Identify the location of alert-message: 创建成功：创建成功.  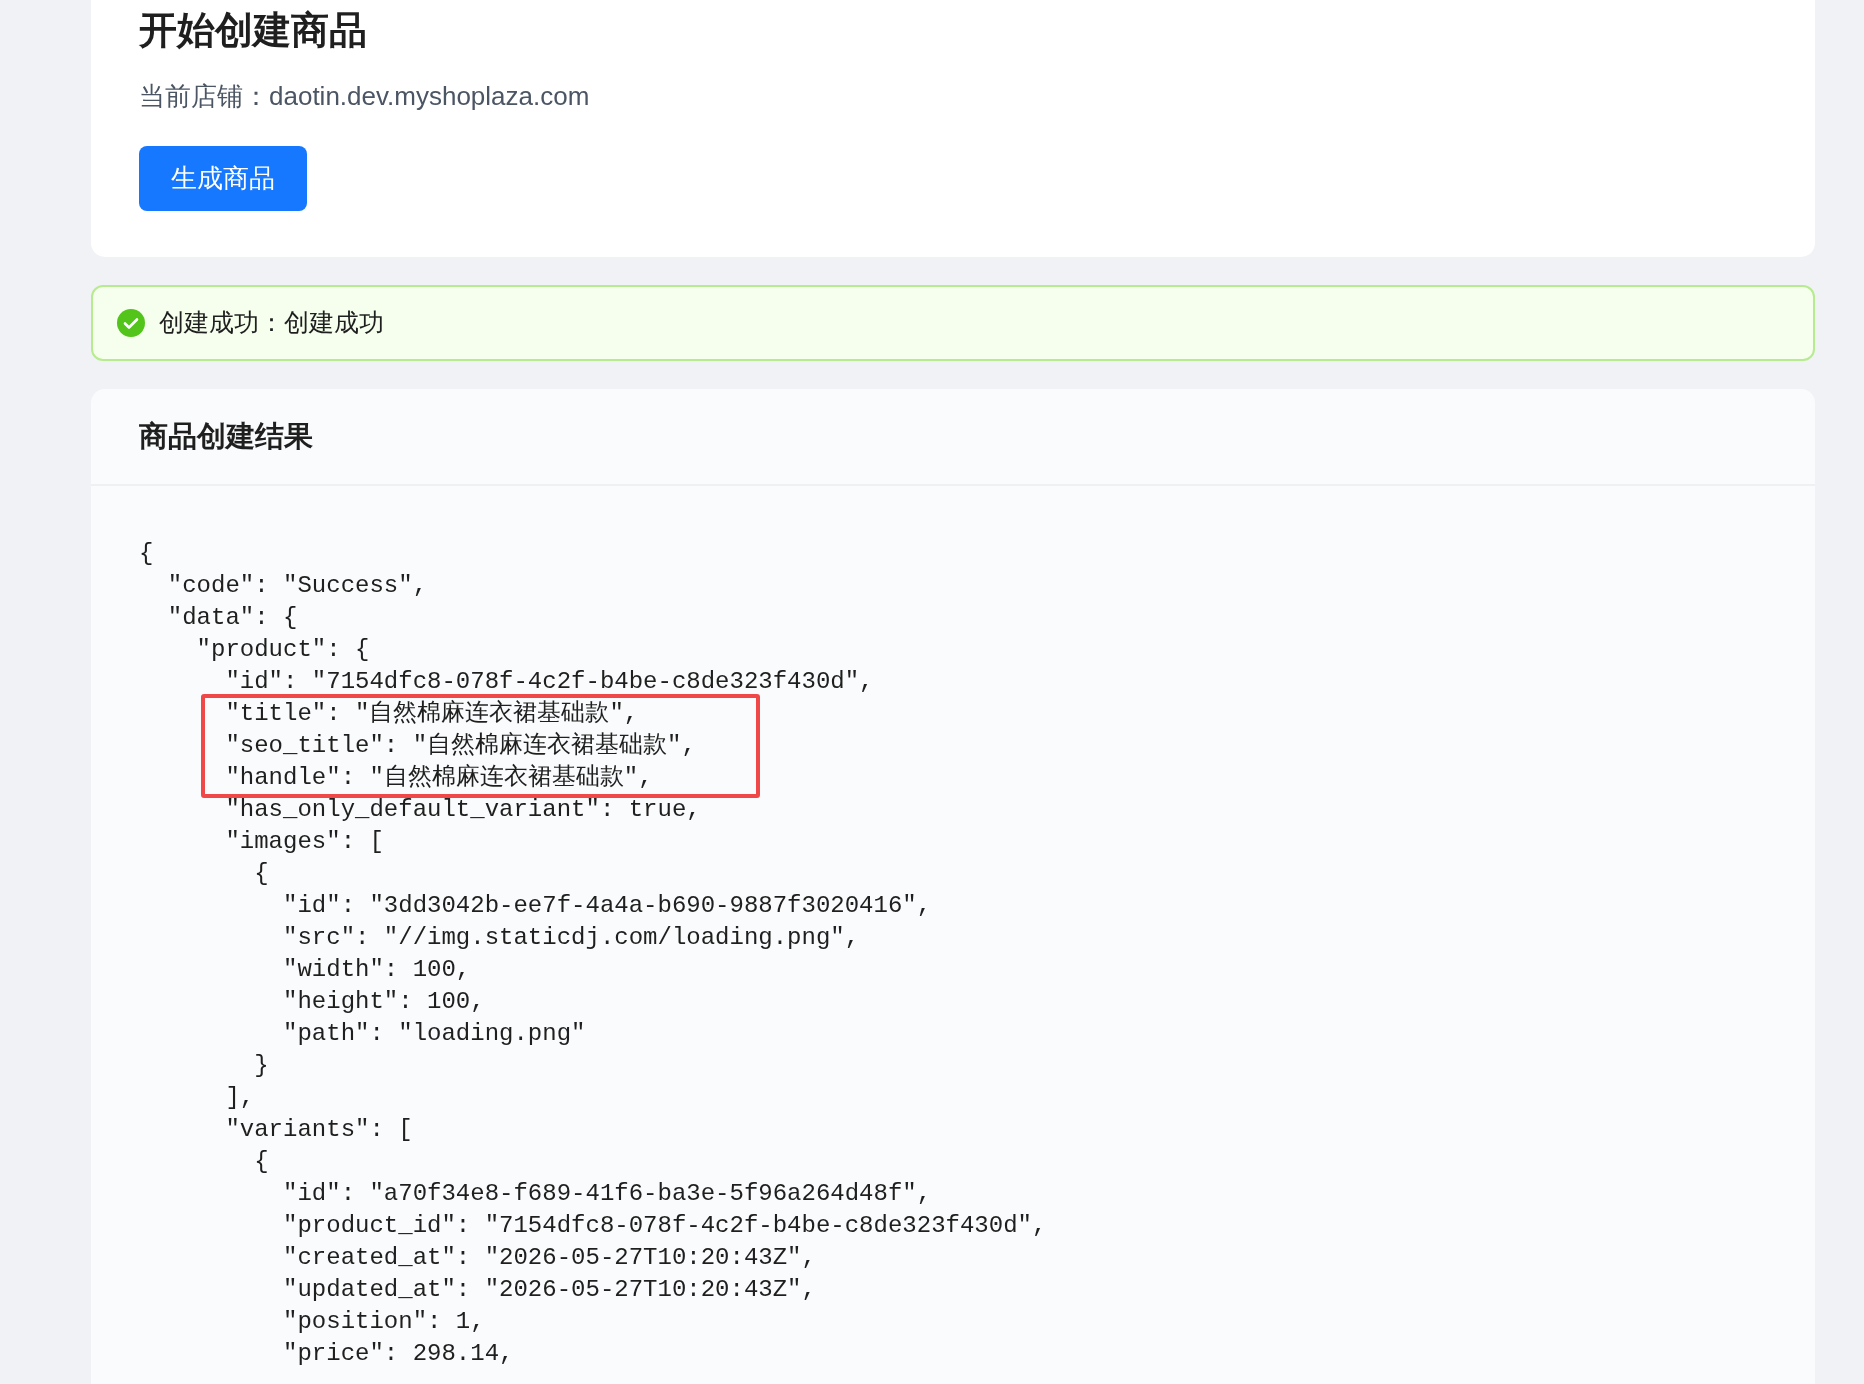
(271, 323).